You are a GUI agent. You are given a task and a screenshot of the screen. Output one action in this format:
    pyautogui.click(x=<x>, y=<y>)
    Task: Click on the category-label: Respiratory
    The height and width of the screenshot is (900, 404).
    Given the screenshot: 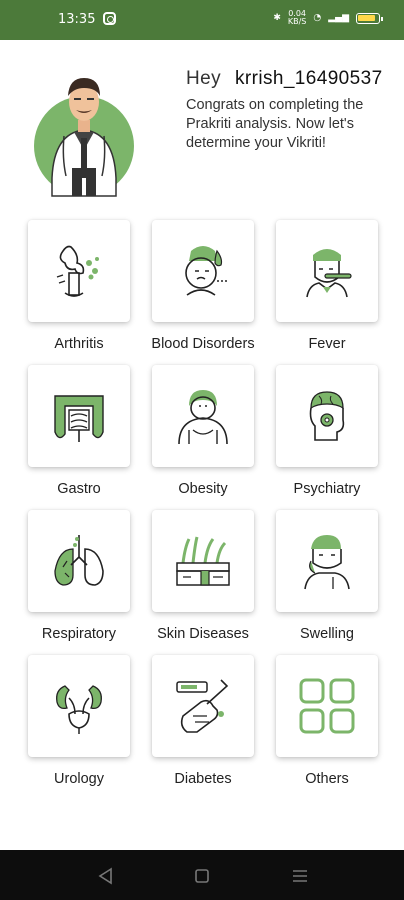 What is the action you would take?
    pyautogui.click(x=79, y=634)
    